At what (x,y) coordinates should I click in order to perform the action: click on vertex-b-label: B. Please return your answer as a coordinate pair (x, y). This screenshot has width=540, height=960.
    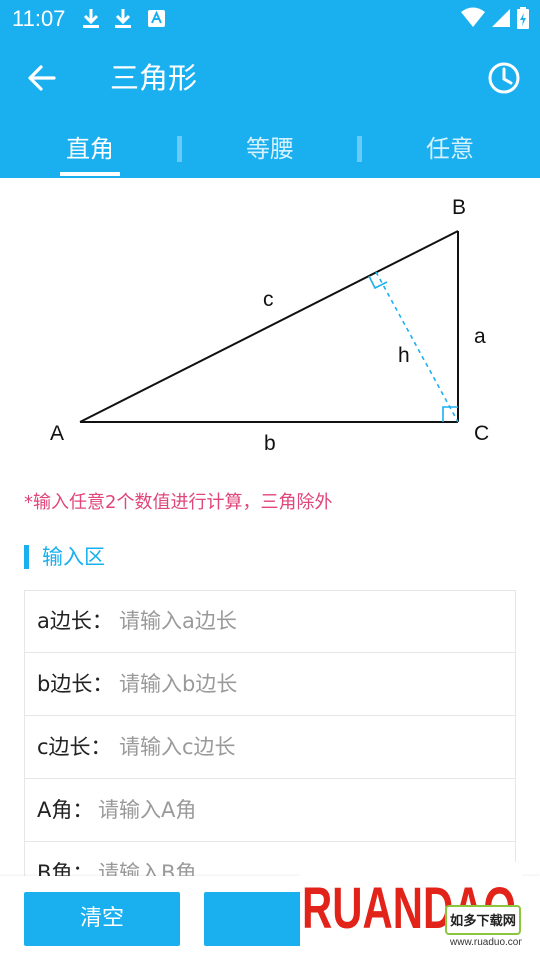
    Looking at the image, I should click on (459, 207).